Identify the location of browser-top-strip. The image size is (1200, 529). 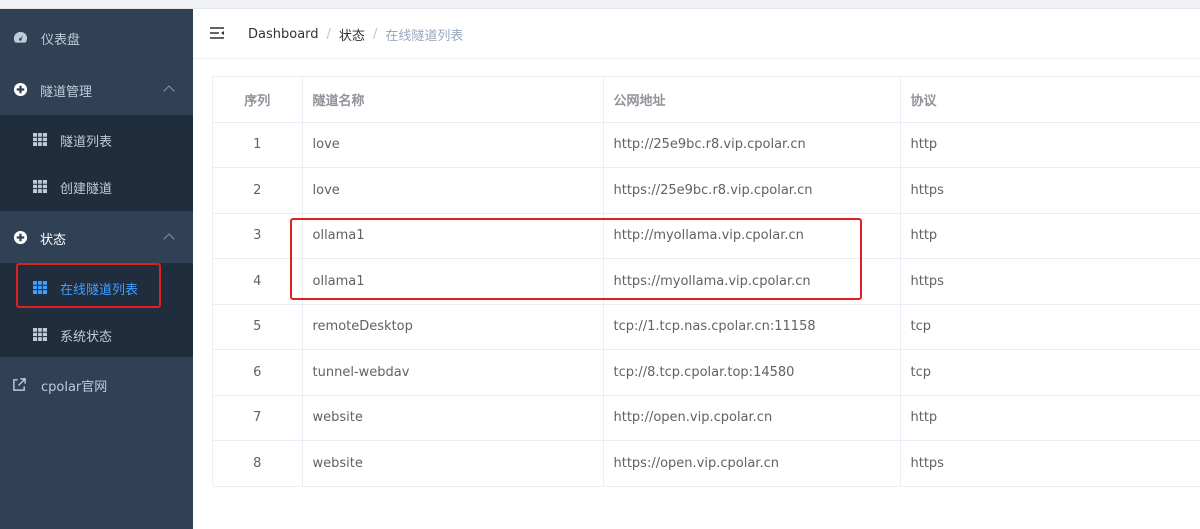
(600, 4).